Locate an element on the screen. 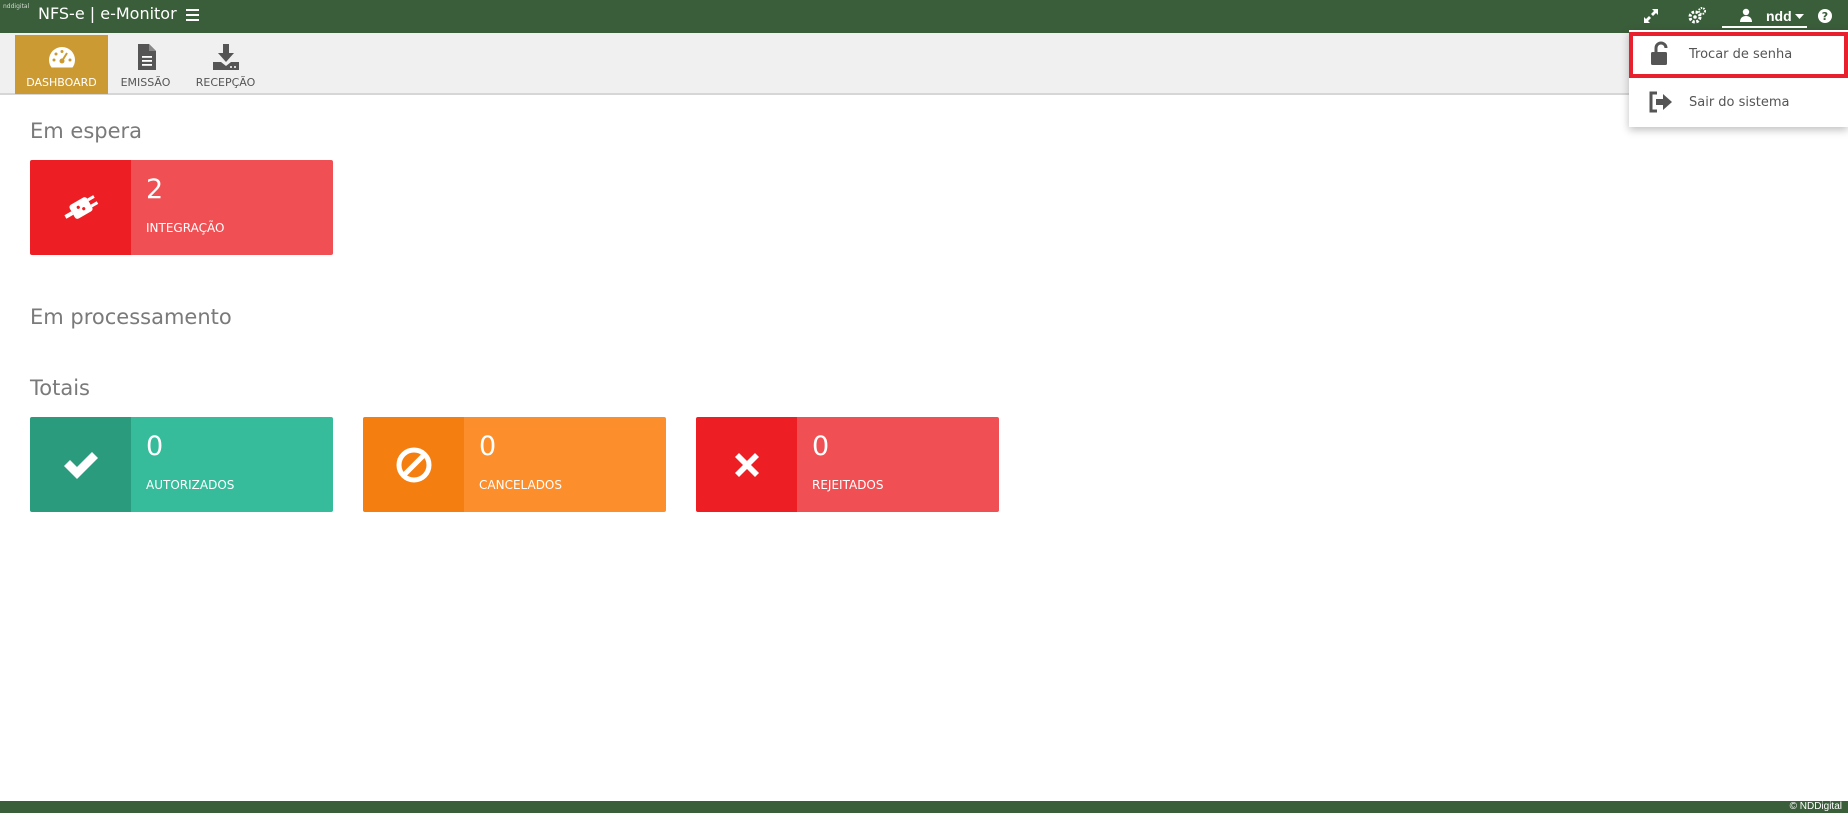  plug-icon is located at coordinates (80, 206).